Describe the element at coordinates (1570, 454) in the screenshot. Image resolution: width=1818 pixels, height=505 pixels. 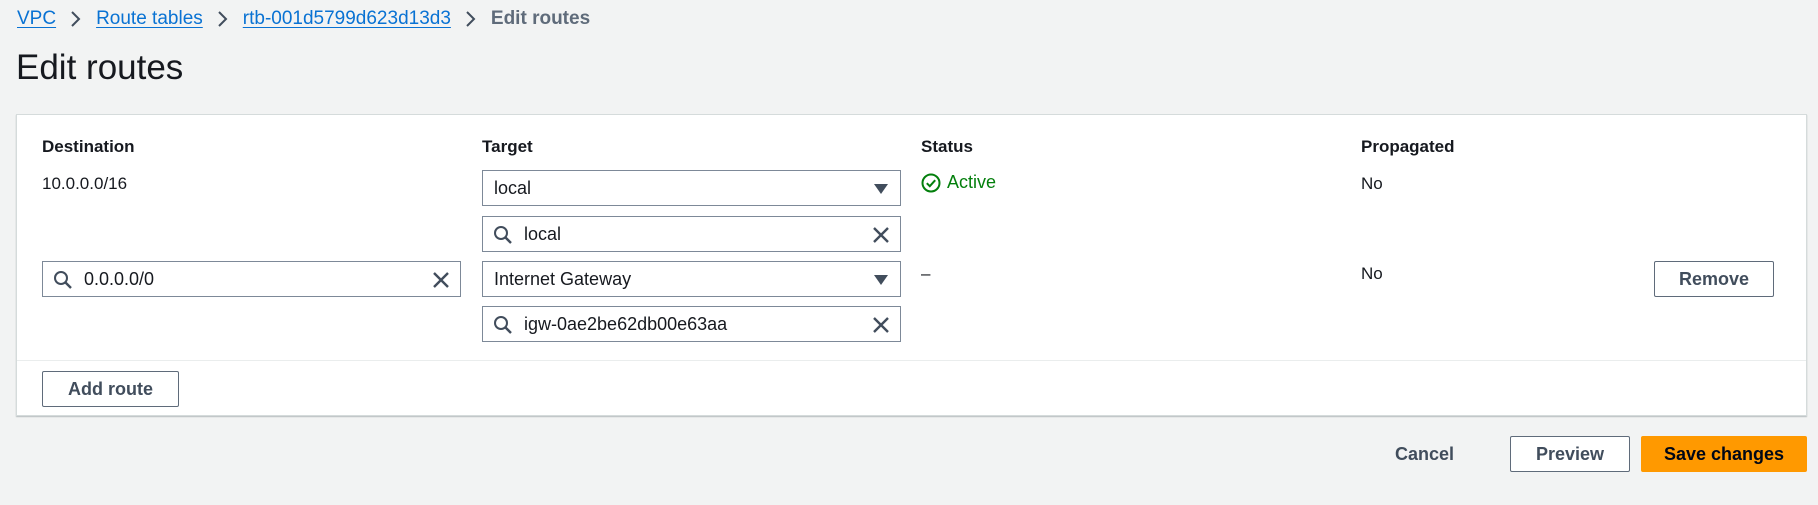
I see `preview-button: Preview` at that location.